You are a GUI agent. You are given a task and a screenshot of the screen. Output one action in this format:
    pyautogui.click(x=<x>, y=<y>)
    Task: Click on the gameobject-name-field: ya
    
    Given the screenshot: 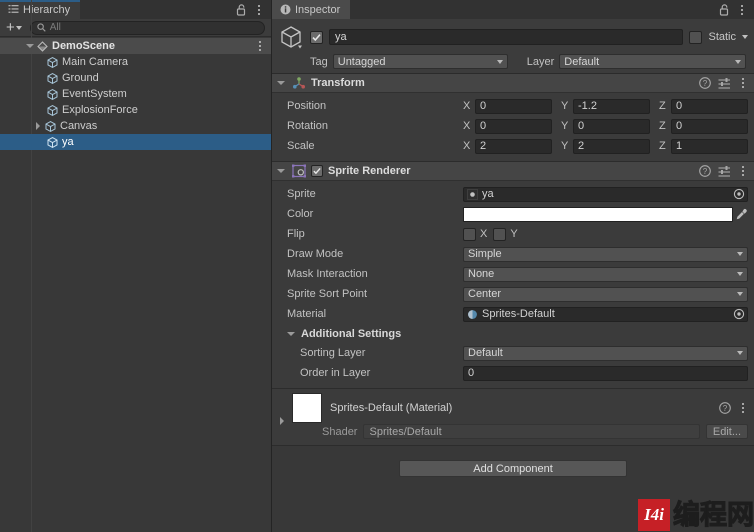 What is the action you would take?
    pyautogui.click(x=506, y=37)
    